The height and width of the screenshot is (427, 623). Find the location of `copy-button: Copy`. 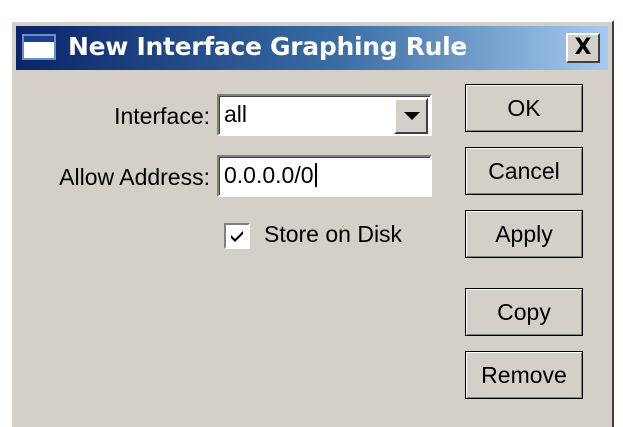

copy-button: Copy is located at coordinates (524, 312).